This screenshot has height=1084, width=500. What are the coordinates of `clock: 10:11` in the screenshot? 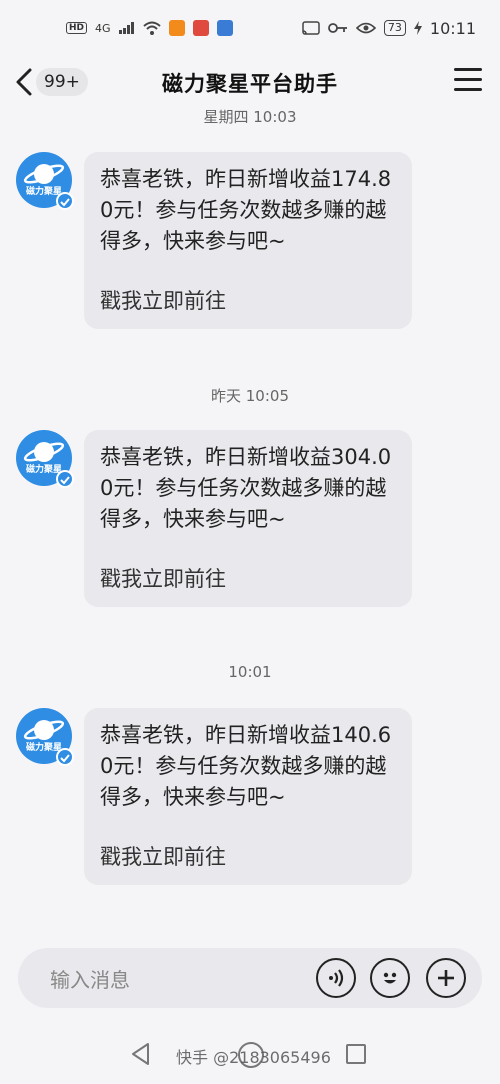 It's located at (452, 28).